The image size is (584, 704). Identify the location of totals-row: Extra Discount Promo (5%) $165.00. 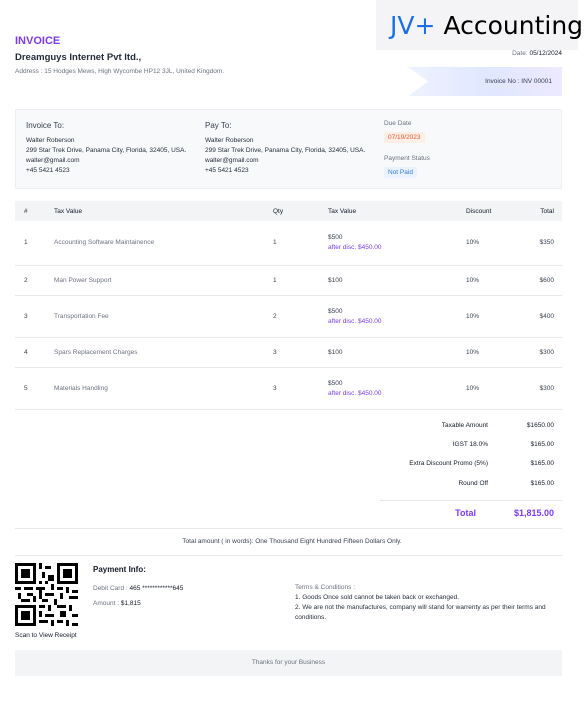
(471, 463).